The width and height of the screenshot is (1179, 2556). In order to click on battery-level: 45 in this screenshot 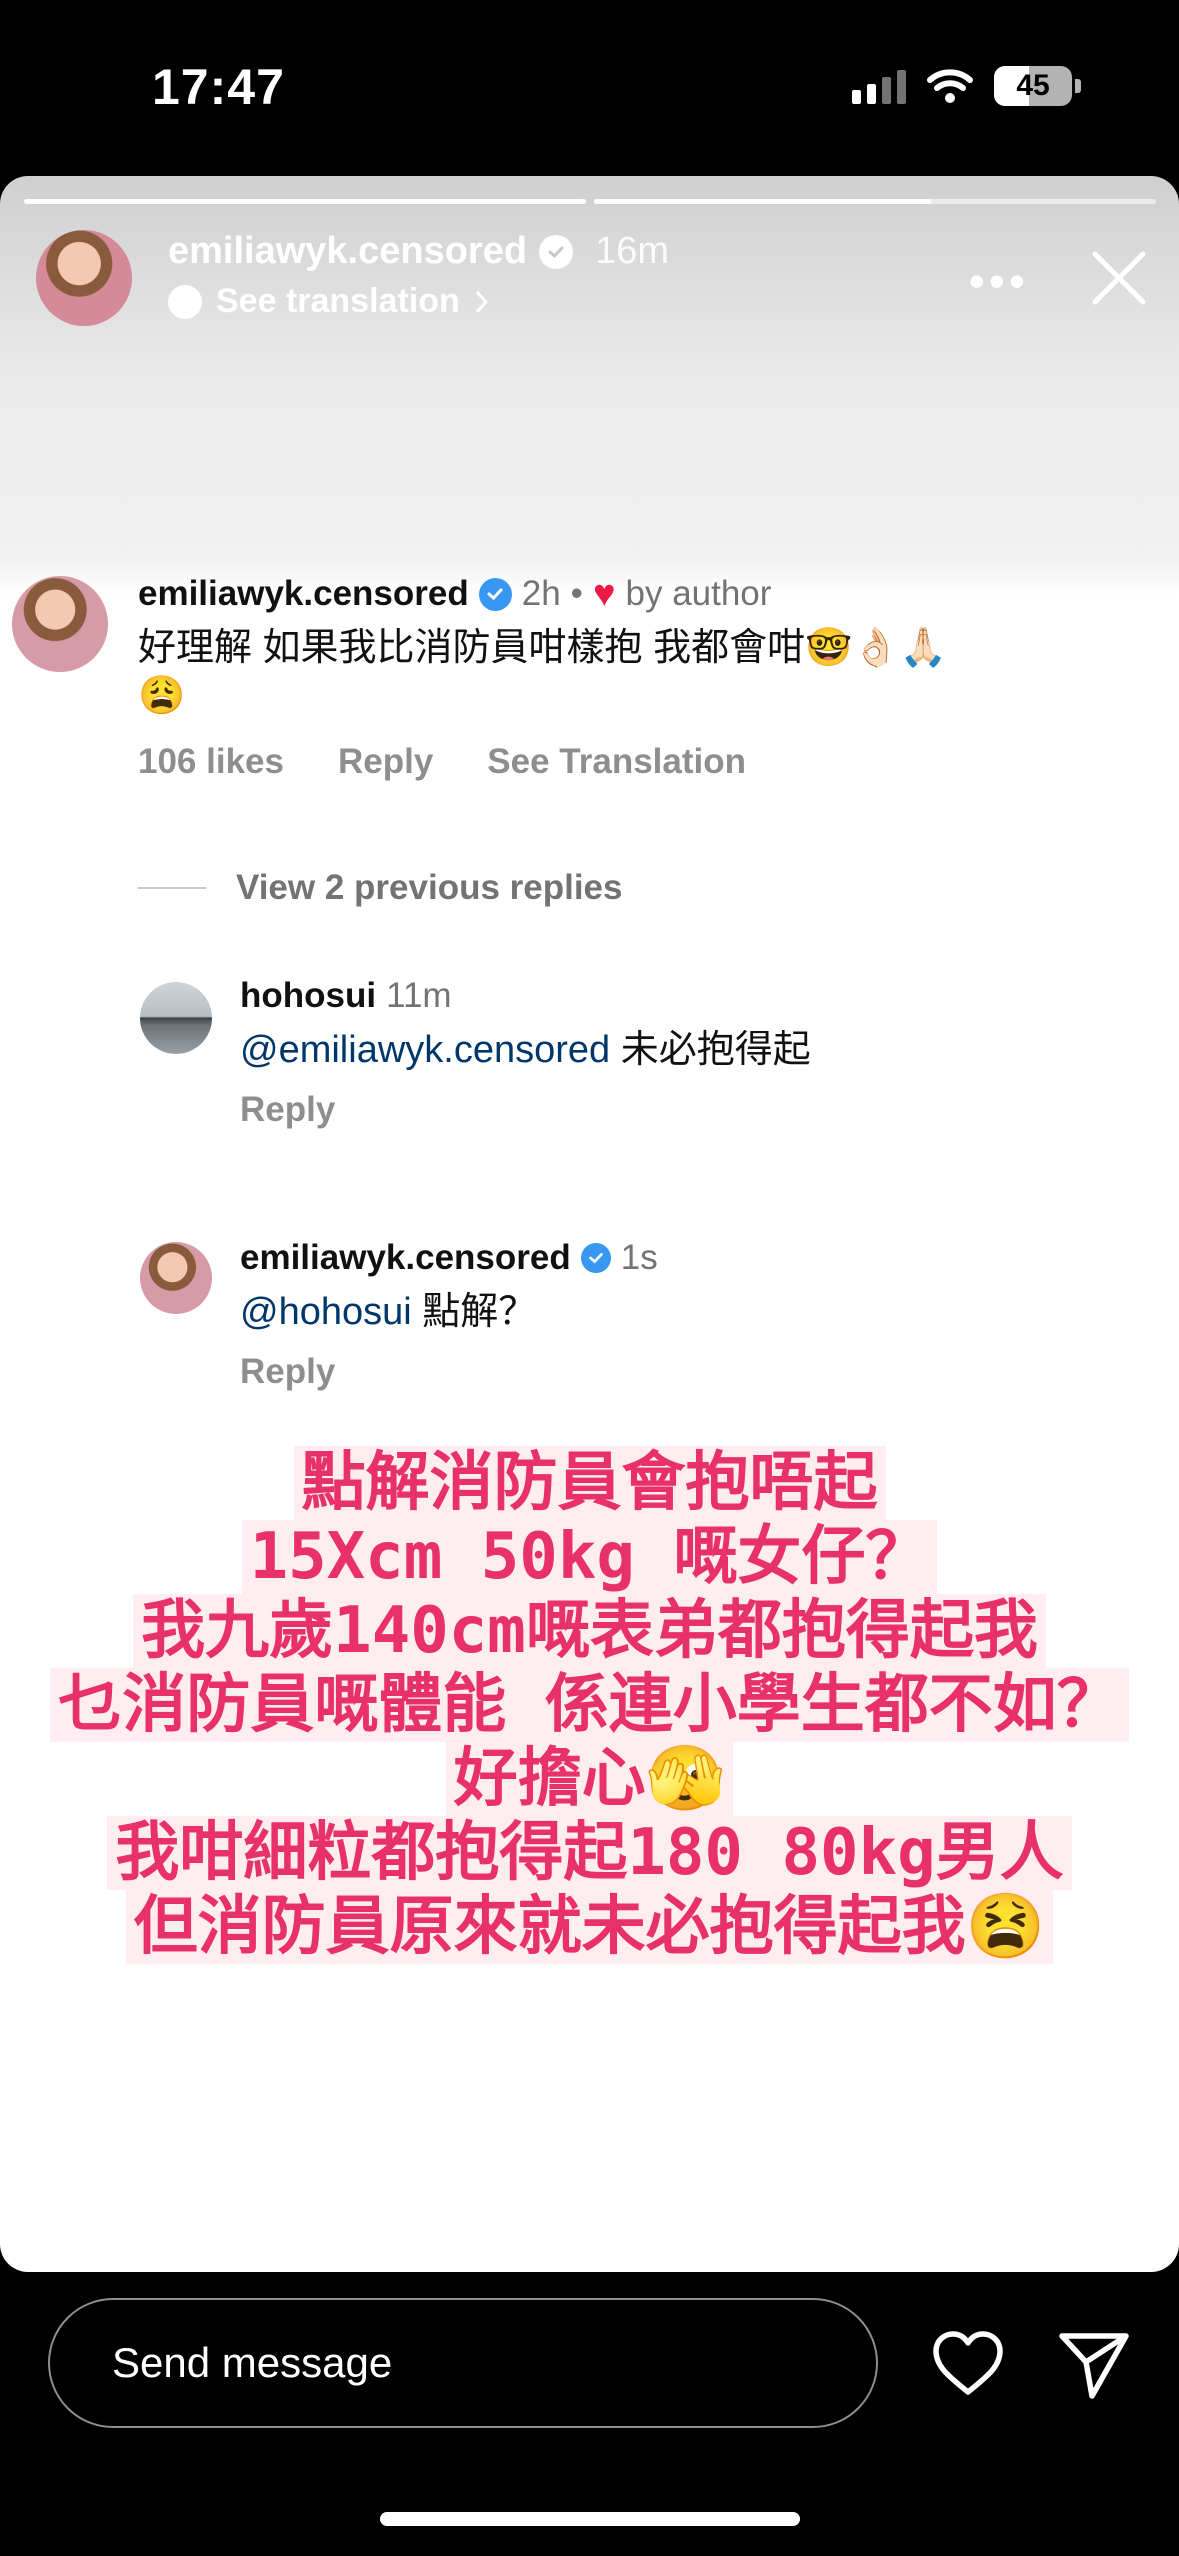, I will do `click(1033, 85)`.